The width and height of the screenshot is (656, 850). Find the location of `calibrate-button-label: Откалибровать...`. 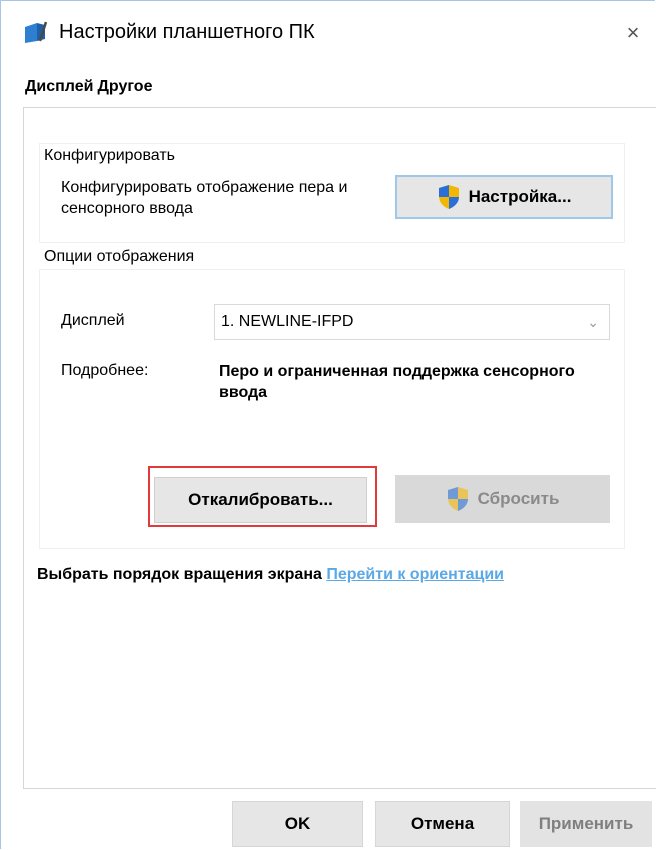

calibrate-button-label: Откалибровать... is located at coordinates (260, 499).